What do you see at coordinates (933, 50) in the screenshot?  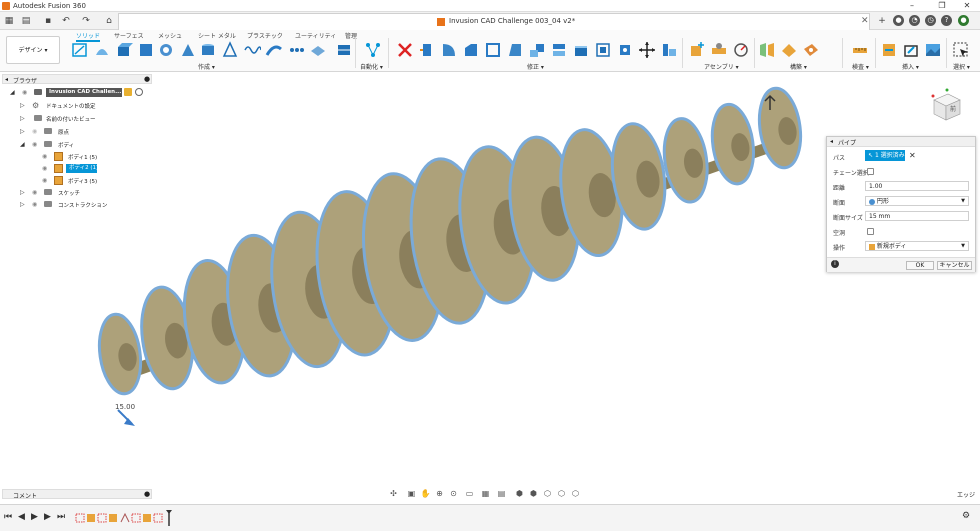 I see `insert-canvas-icon` at bounding box center [933, 50].